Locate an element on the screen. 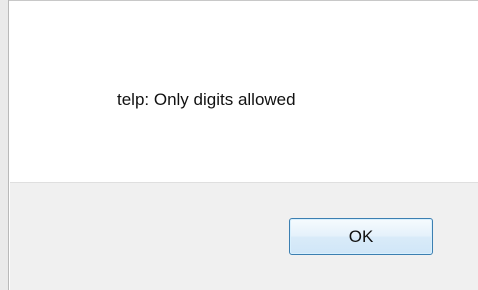 The image size is (478, 290). dialog-message: telp: Only digits allowed is located at coordinates (206, 99).